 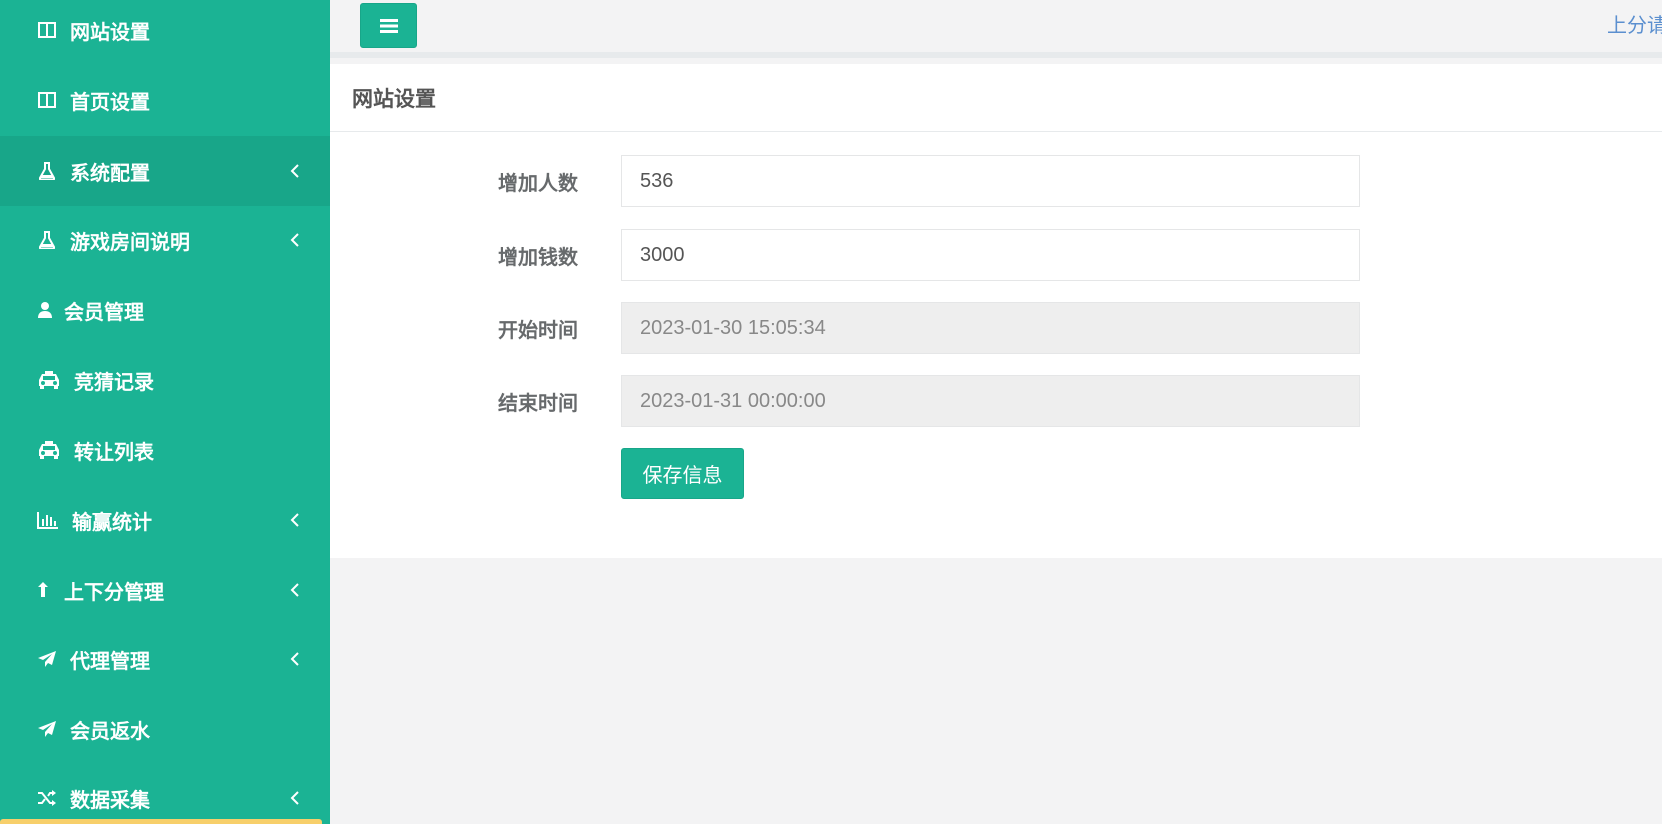 What do you see at coordinates (990, 328) in the screenshot?
I see `start-time-input` at bounding box center [990, 328].